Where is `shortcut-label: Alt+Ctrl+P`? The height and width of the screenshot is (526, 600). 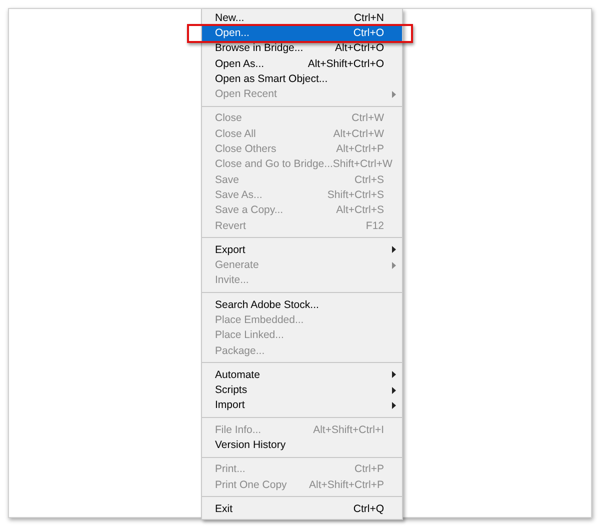 shortcut-label: Alt+Ctrl+P is located at coordinates (360, 149).